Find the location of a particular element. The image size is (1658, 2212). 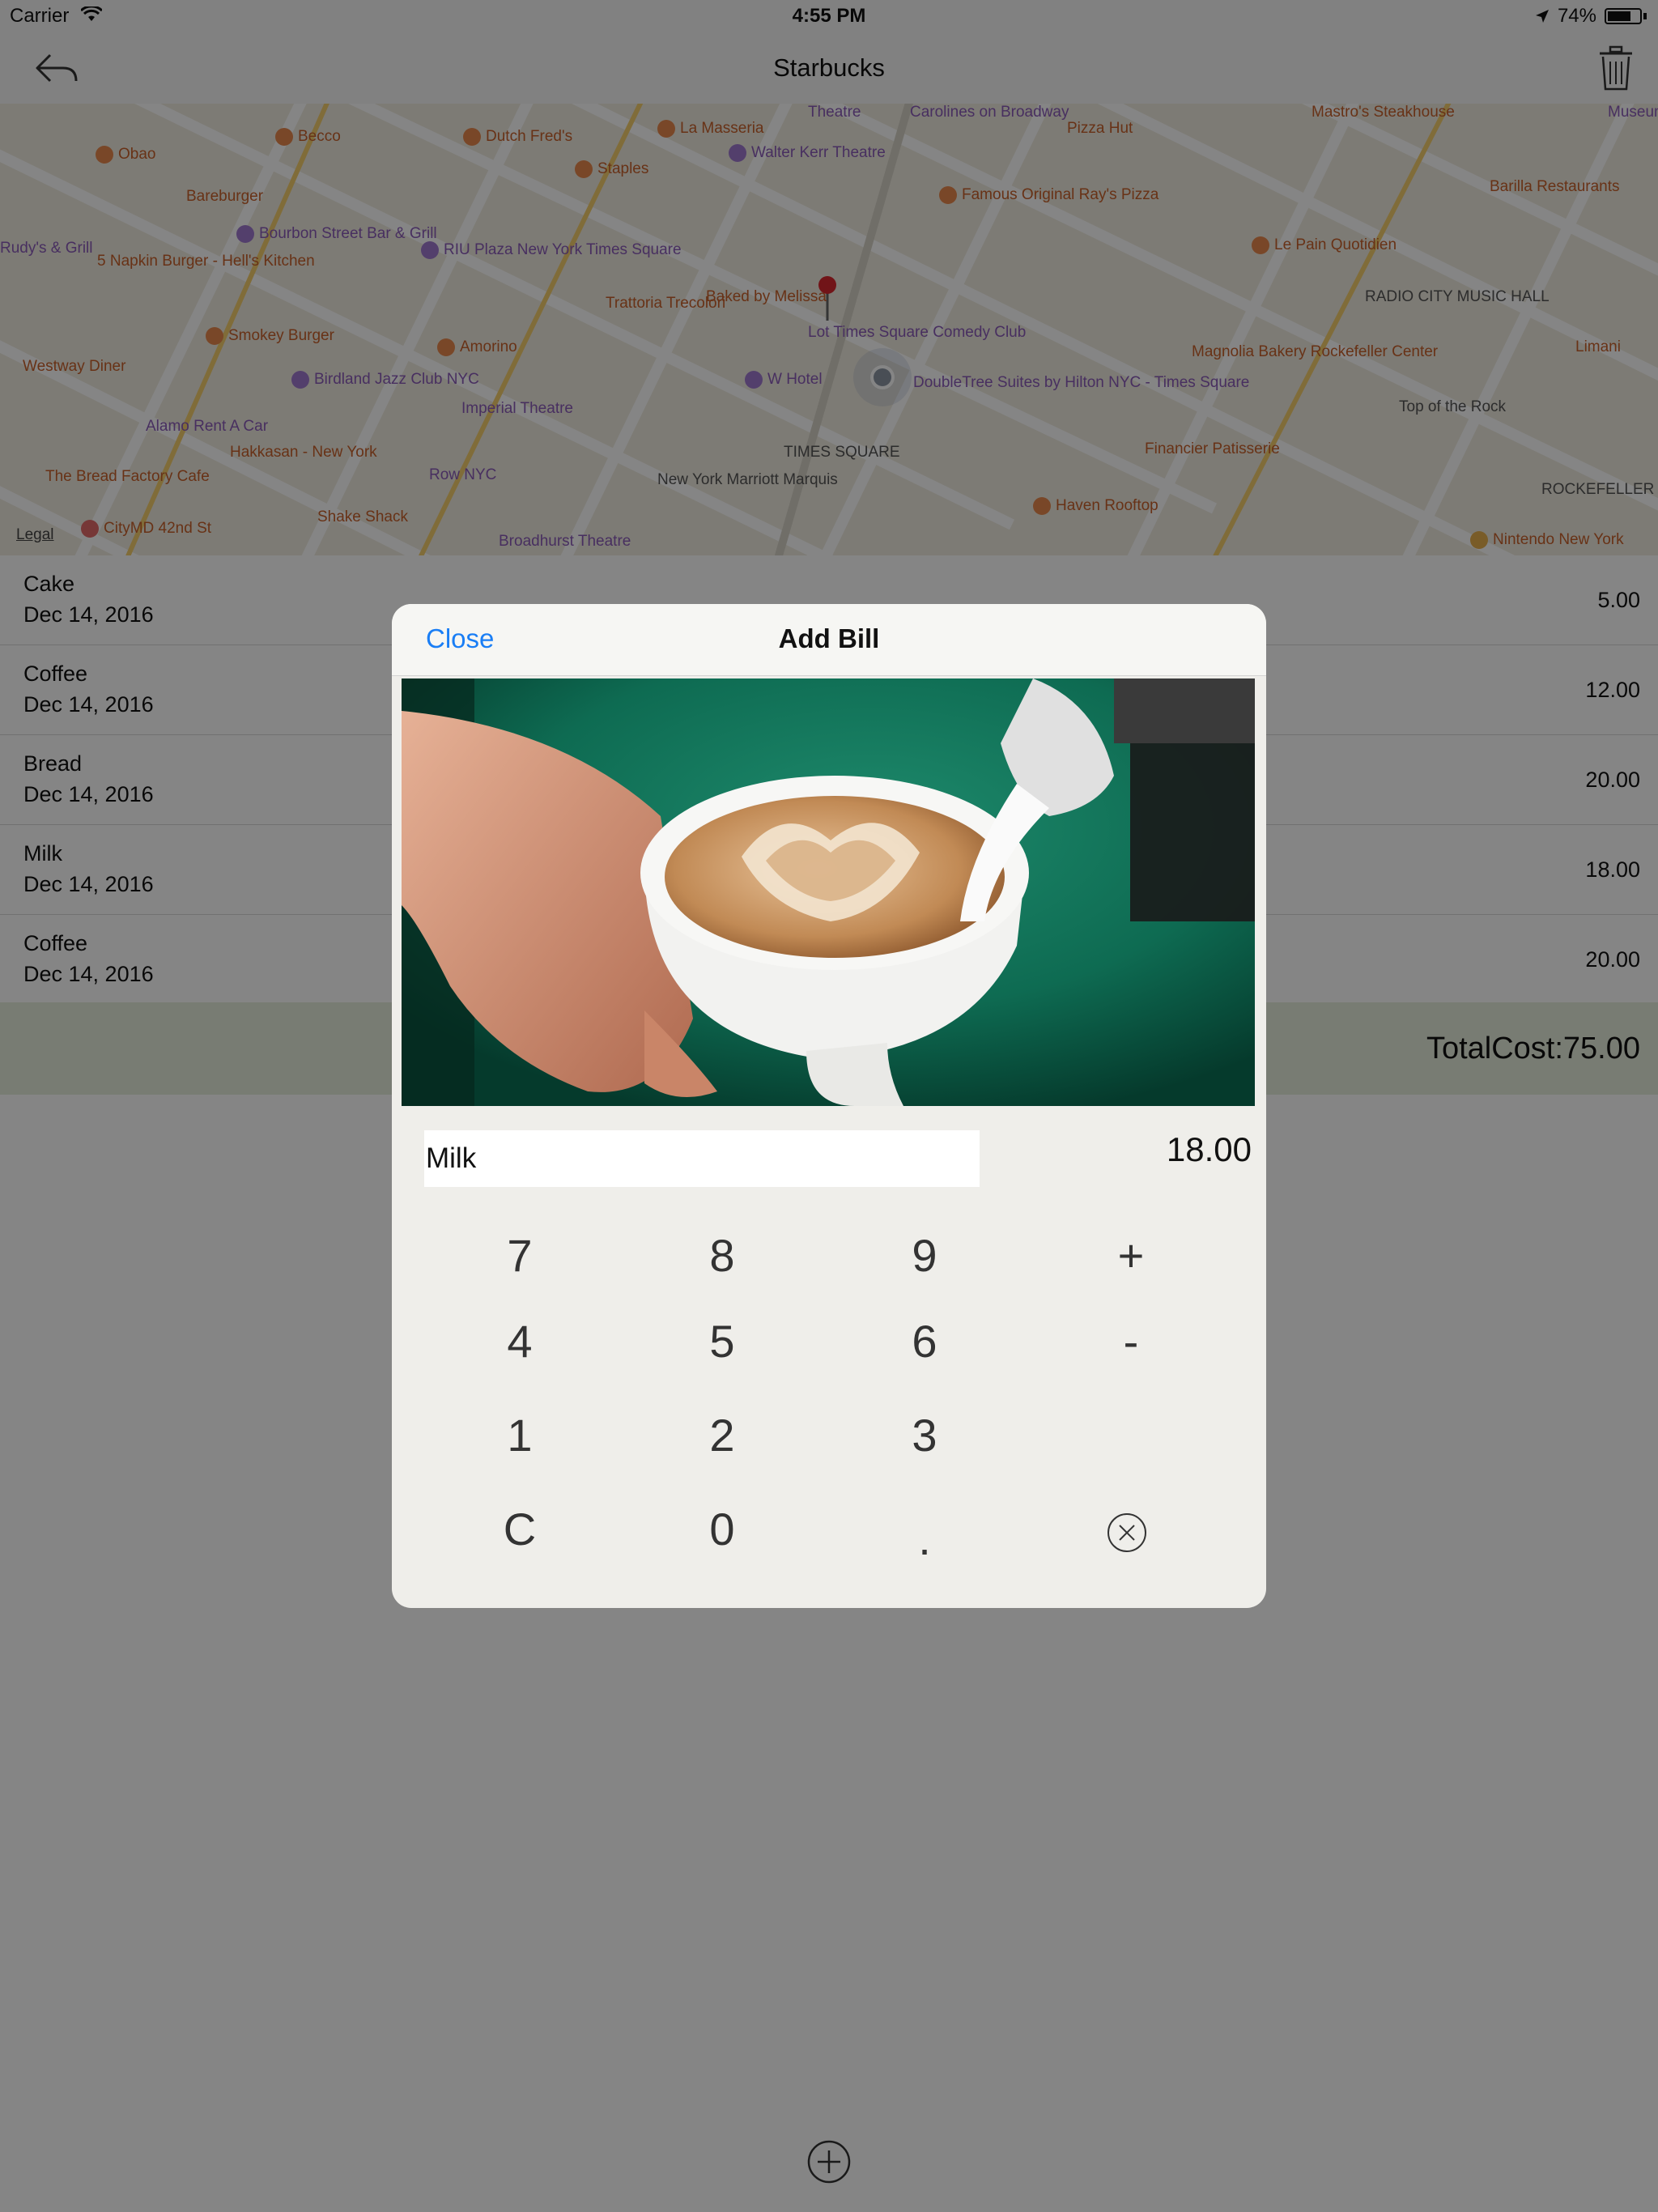

key-7: 7 is located at coordinates (520, 1255).